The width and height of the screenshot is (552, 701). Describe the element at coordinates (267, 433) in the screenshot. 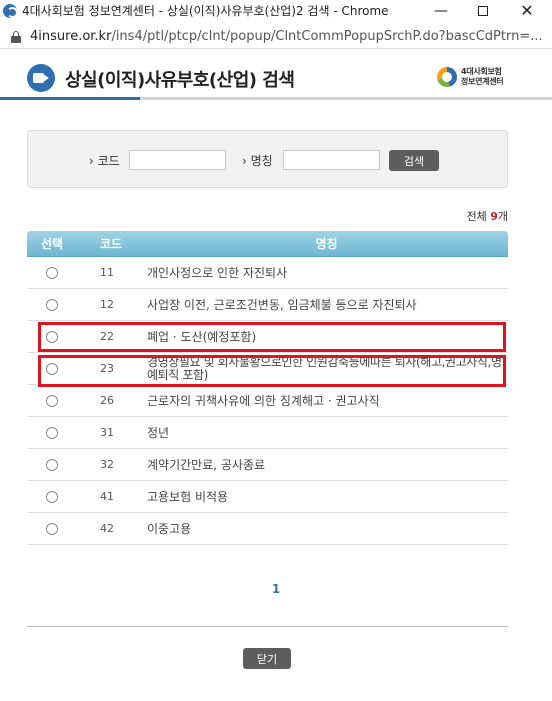

I see `table-row: 31 정년` at that location.